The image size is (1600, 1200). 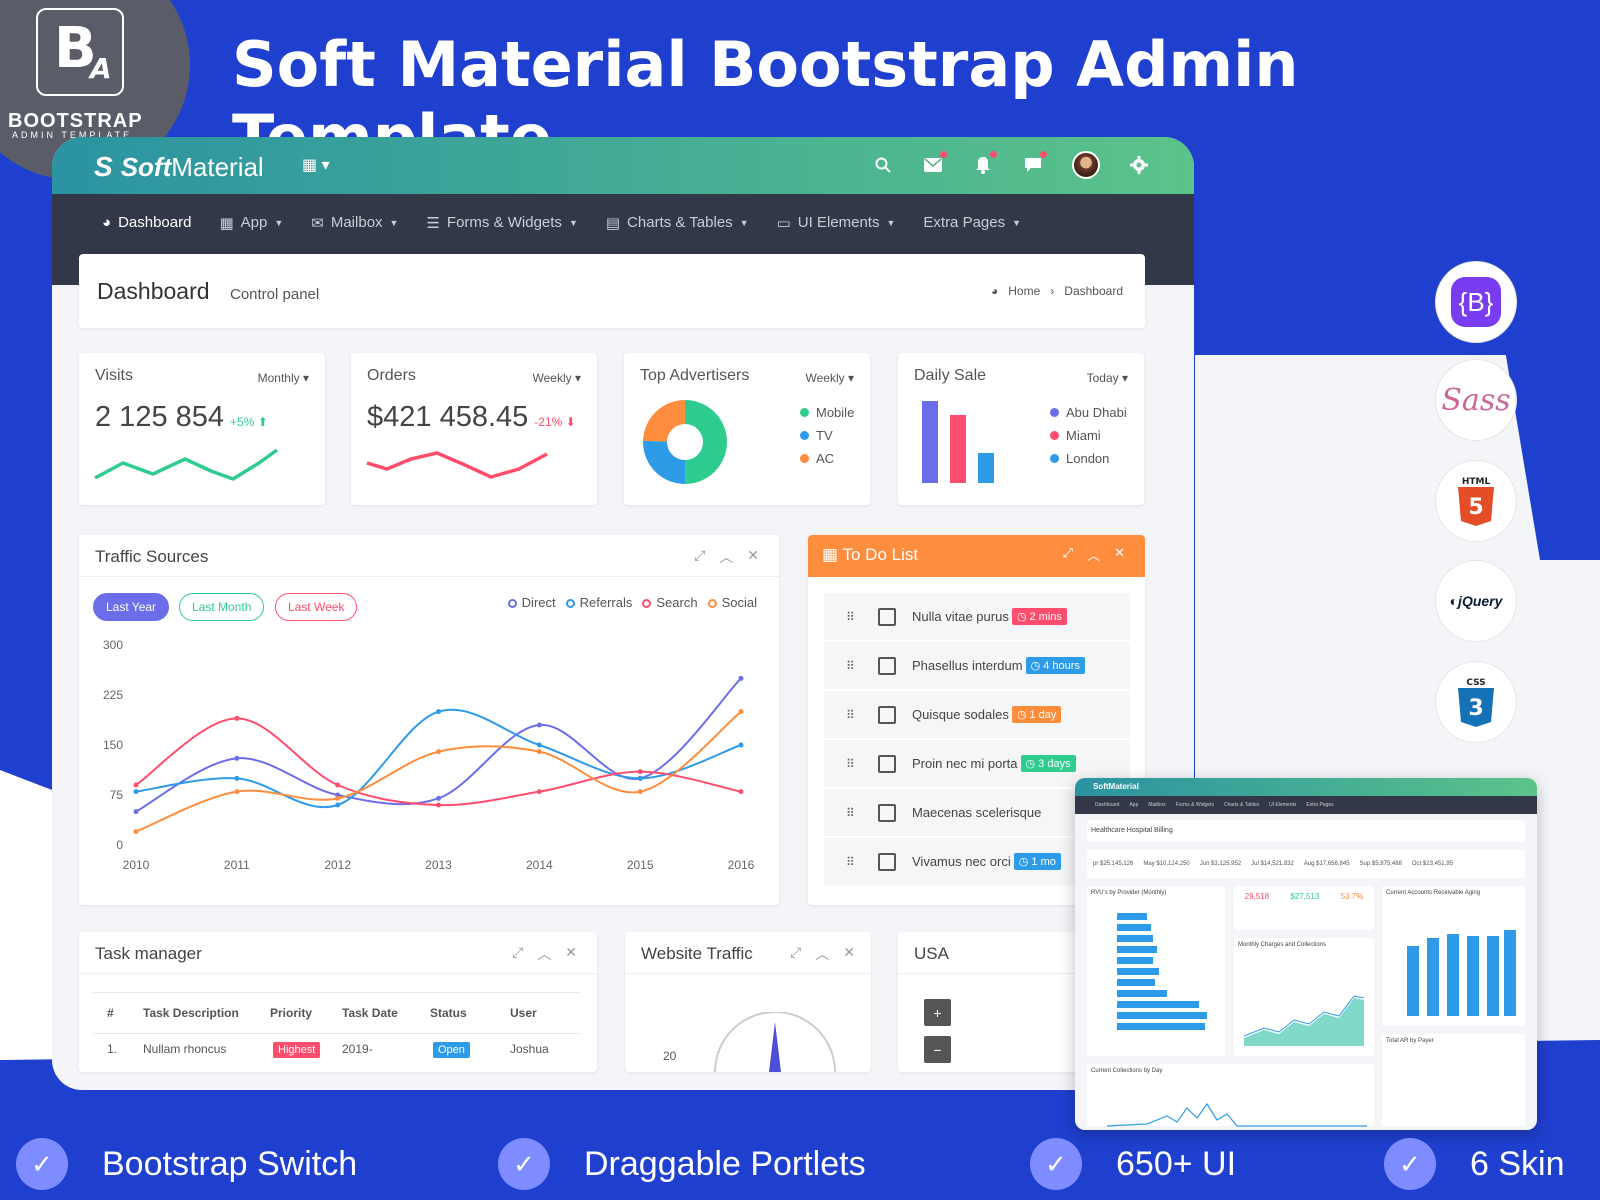 What do you see at coordinates (153, 291) in the screenshot?
I see `page-title: Dashboard` at bounding box center [153, 291].